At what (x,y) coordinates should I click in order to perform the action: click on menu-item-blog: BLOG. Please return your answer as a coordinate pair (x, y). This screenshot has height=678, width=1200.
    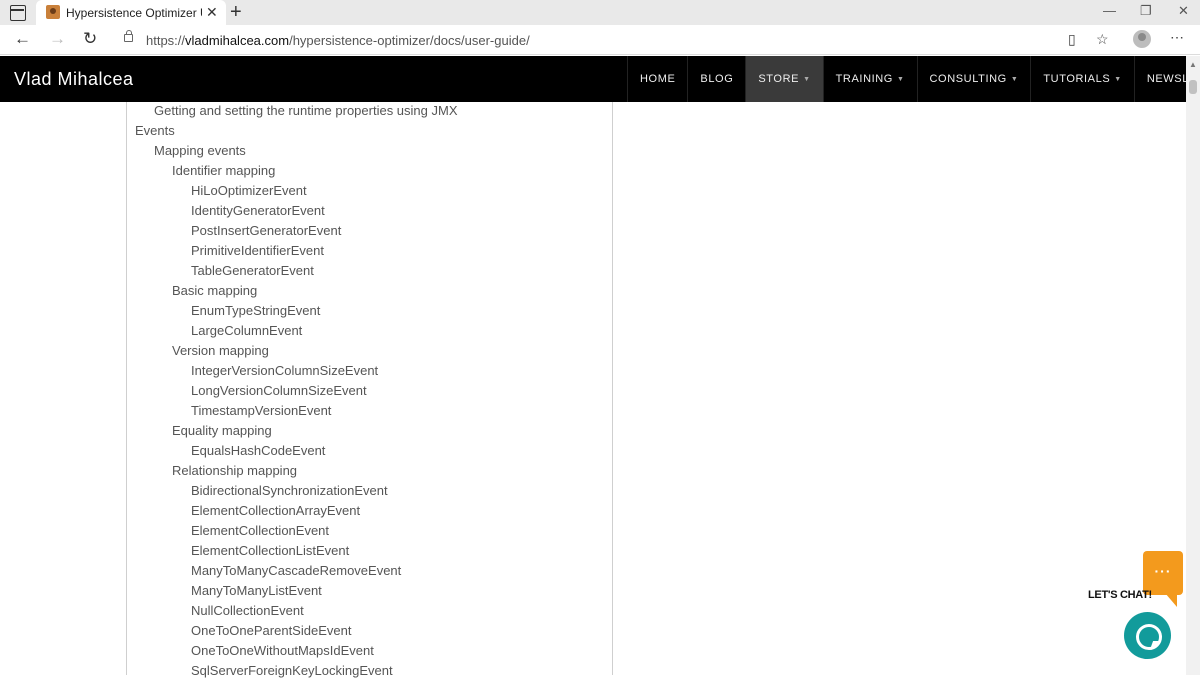
    Looking at the image, I should click on (716, 79).